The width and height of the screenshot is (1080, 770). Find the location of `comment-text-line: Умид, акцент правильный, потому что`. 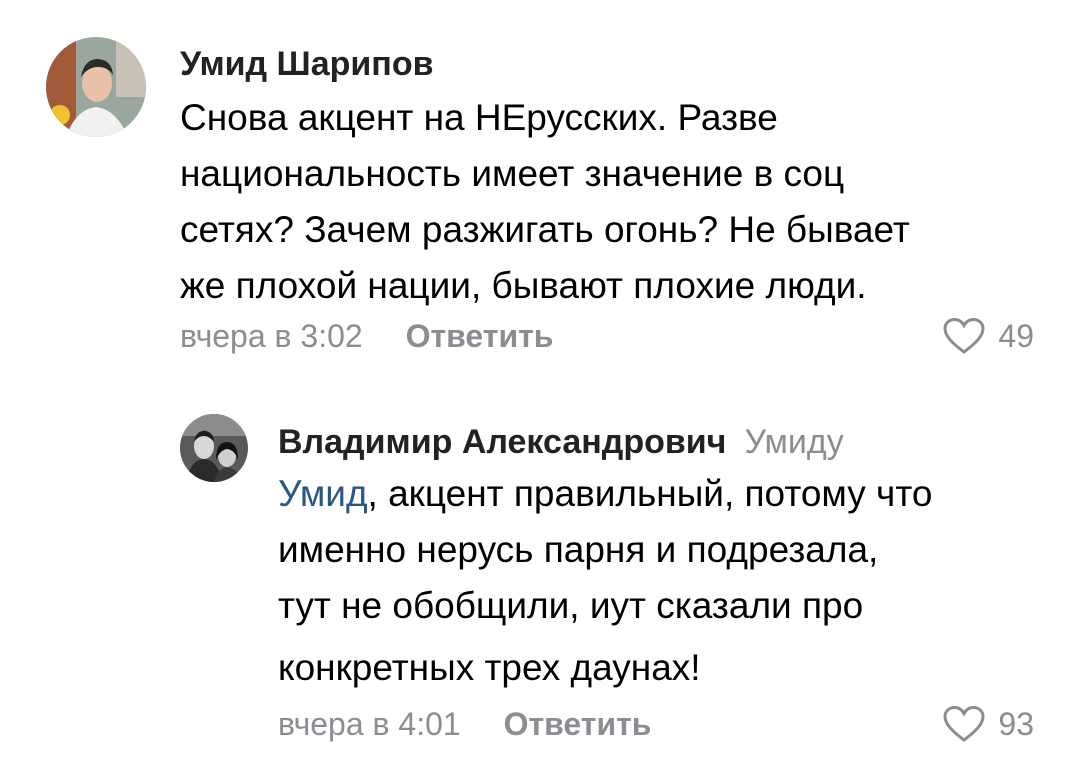

comment-text-line: Умид, акцент правильный, потому что is located at coordinates (673, 494).